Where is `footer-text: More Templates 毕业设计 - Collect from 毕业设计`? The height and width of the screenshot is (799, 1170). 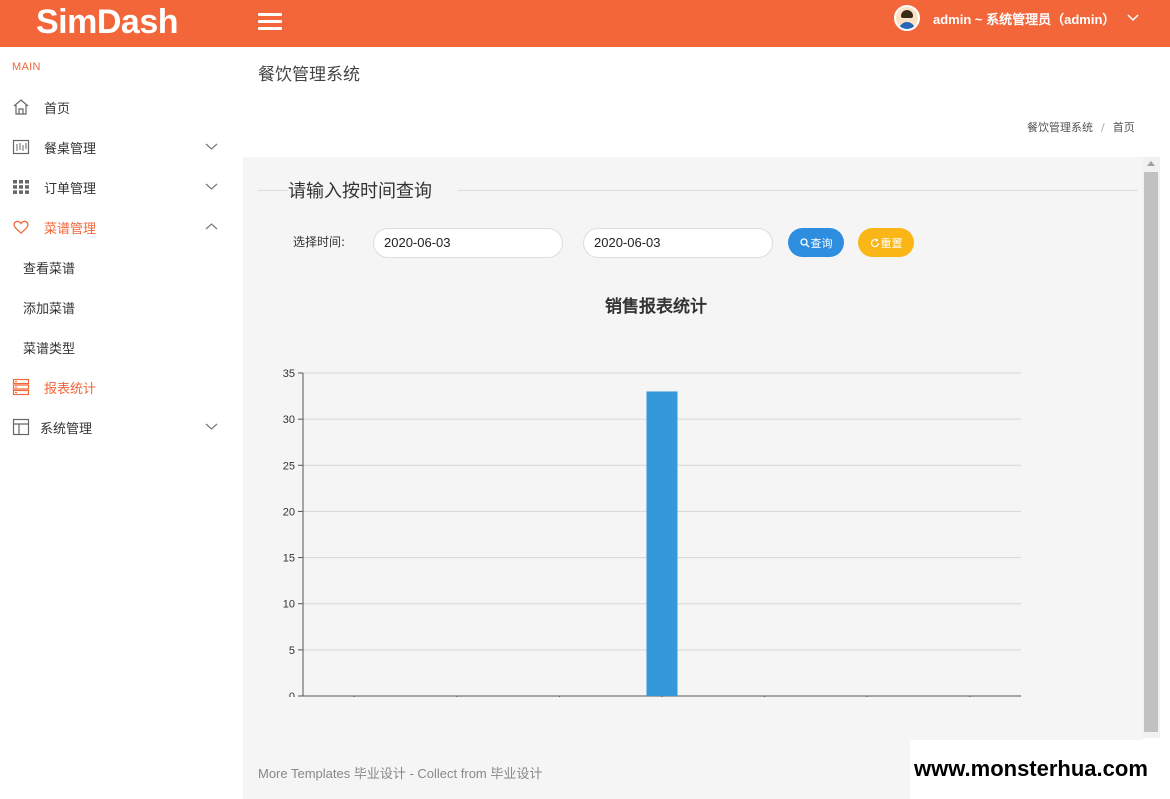
footer-text: More Templates 毕业设计 - Collect from 毕业设计 is located at coordinates (400, 773).